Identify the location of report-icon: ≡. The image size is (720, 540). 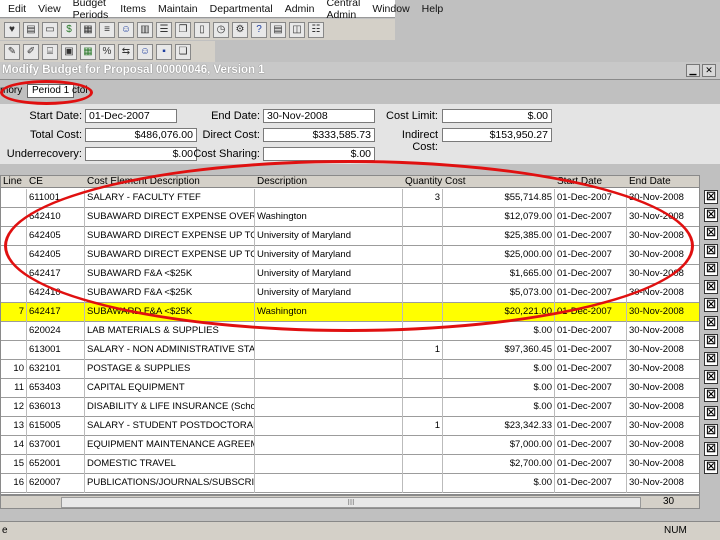
(107, 29).